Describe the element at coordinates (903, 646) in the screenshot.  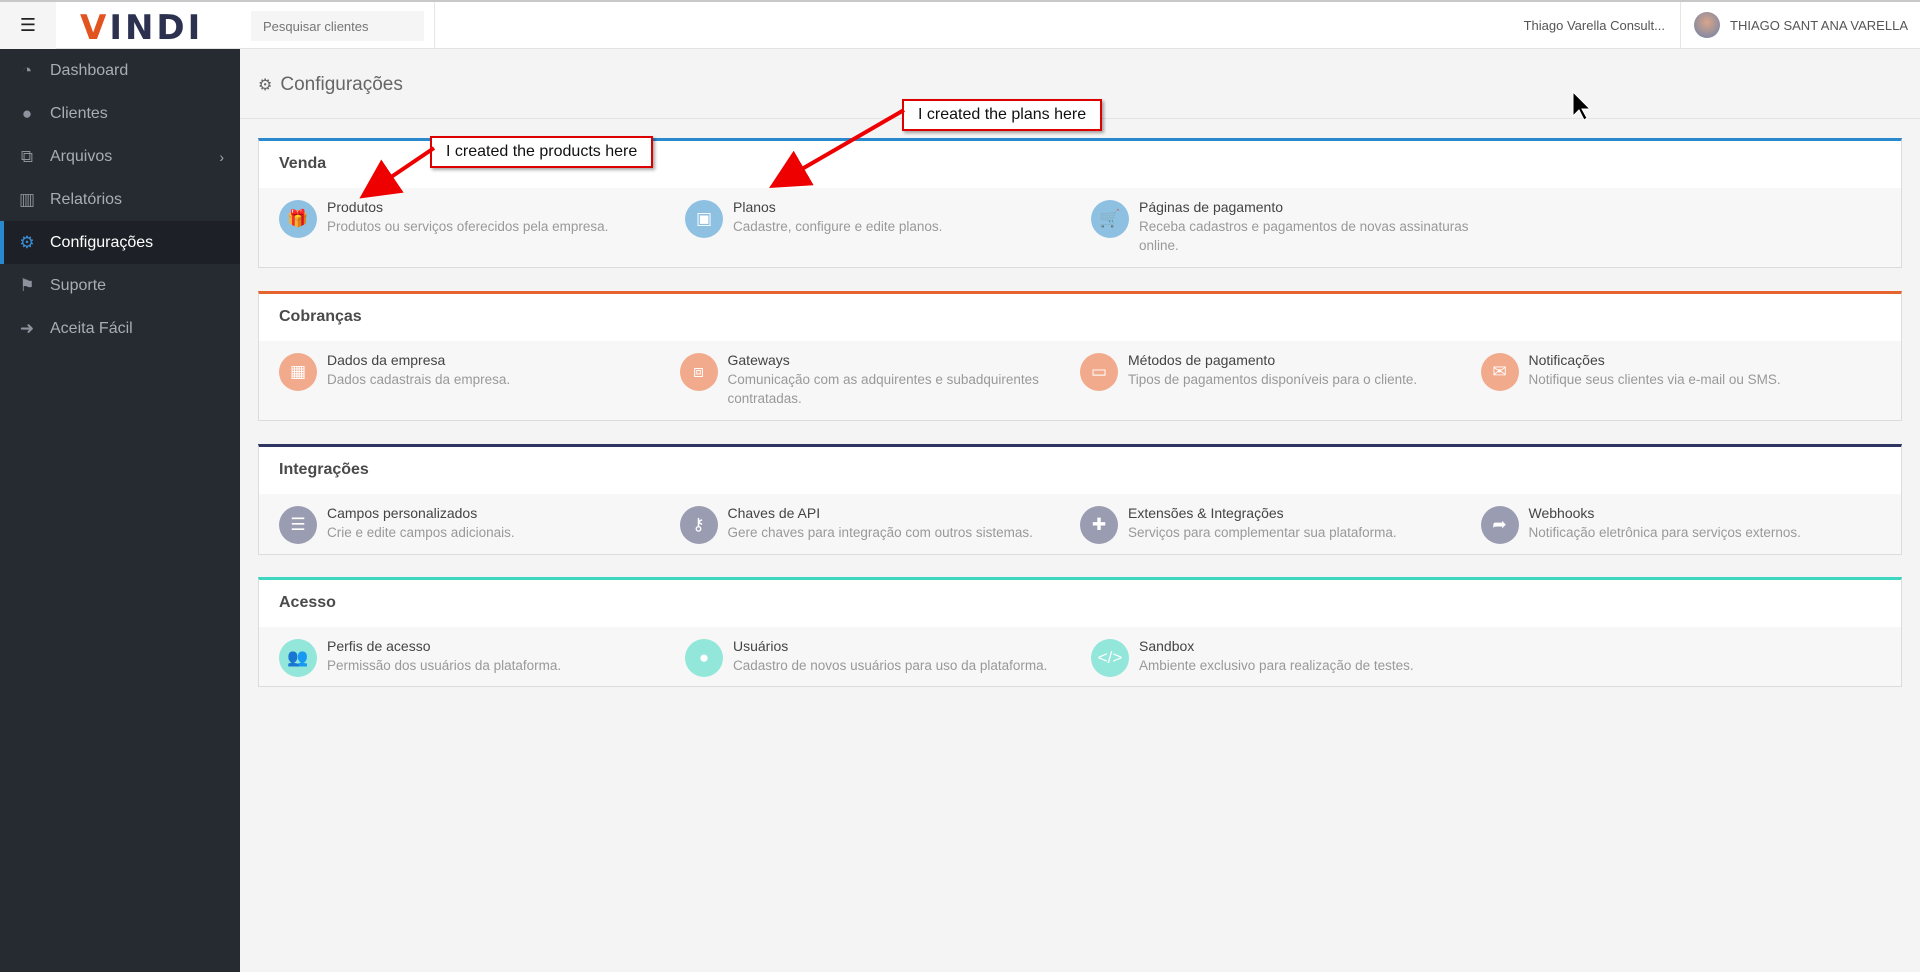
I see `item-title: Usuários` at that location.